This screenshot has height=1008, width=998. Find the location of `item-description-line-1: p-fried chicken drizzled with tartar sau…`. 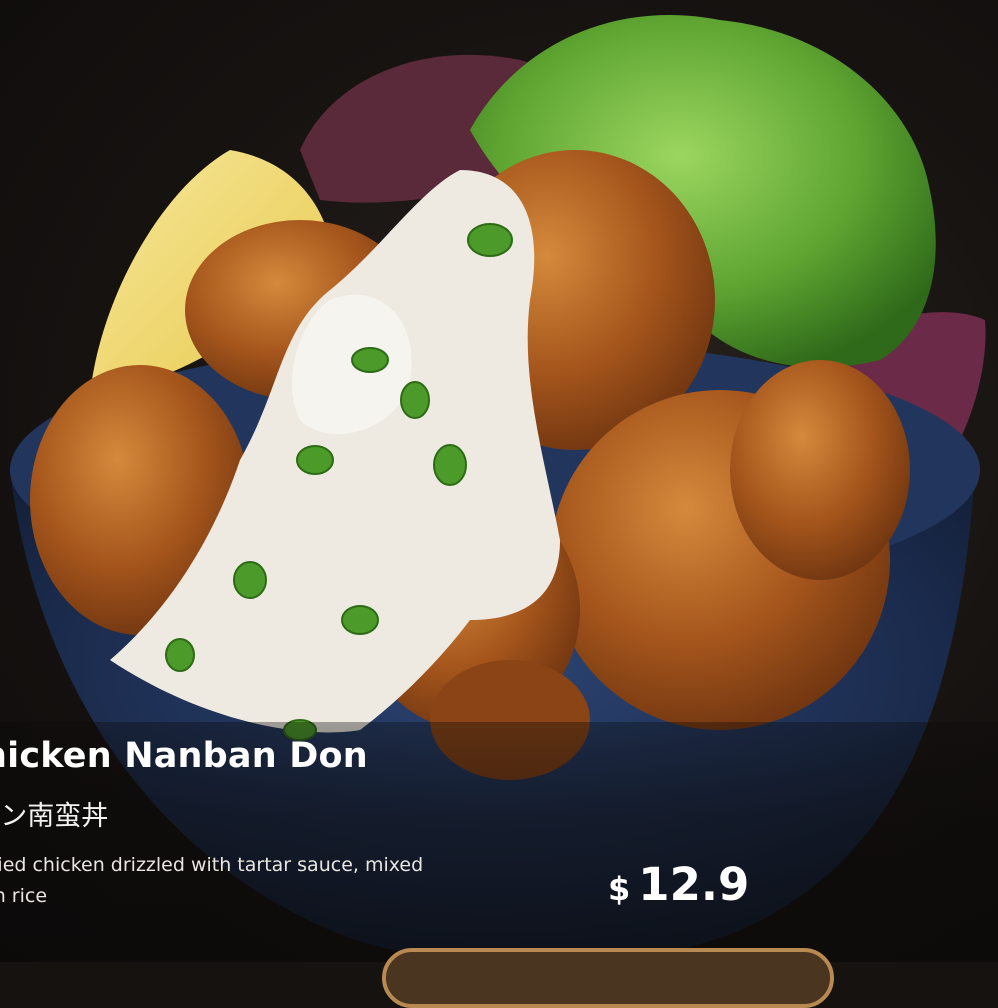

item-description-line-1: p-fried chicken drizzled with tartar sau… is located at coordinates (212, 865).